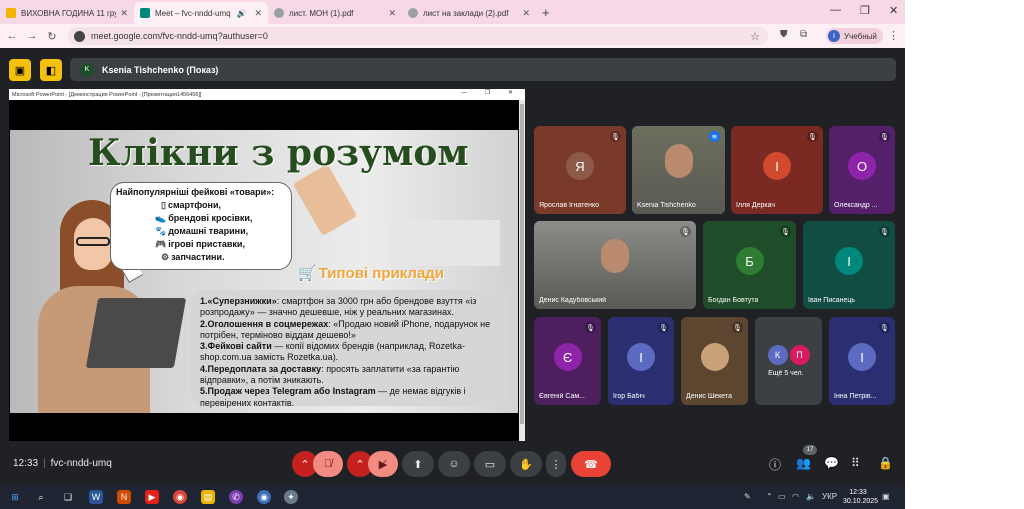 The height and width of the screenshot is (509, 1024). What do you see at coordinates (862, 170) in the screenshot?
I see `participant-tile: О Олександр ... 🎙` at bounding box center [862, 170].